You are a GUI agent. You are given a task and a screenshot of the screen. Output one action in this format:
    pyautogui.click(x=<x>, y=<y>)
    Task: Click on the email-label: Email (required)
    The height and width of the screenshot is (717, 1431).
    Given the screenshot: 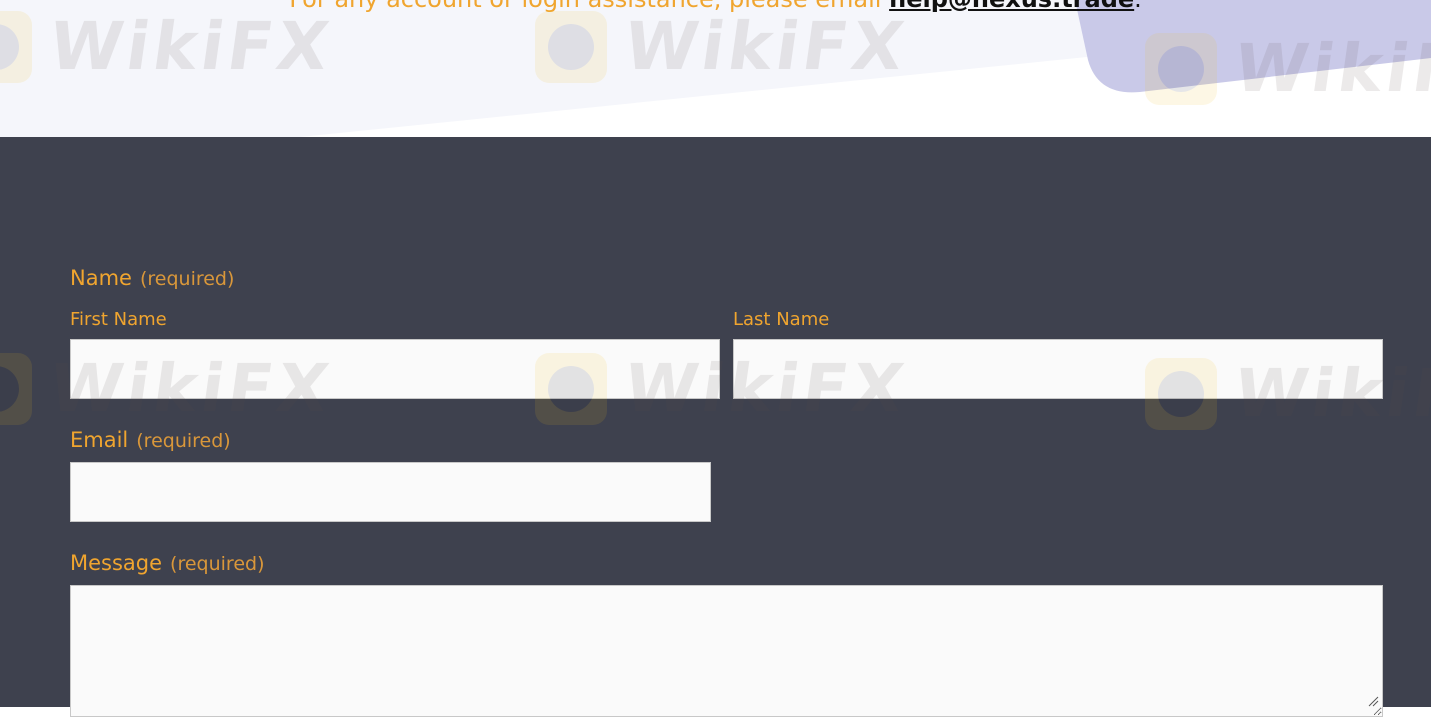 What is the action you would take?
    pyautogui.click(x=150, y=440)
    